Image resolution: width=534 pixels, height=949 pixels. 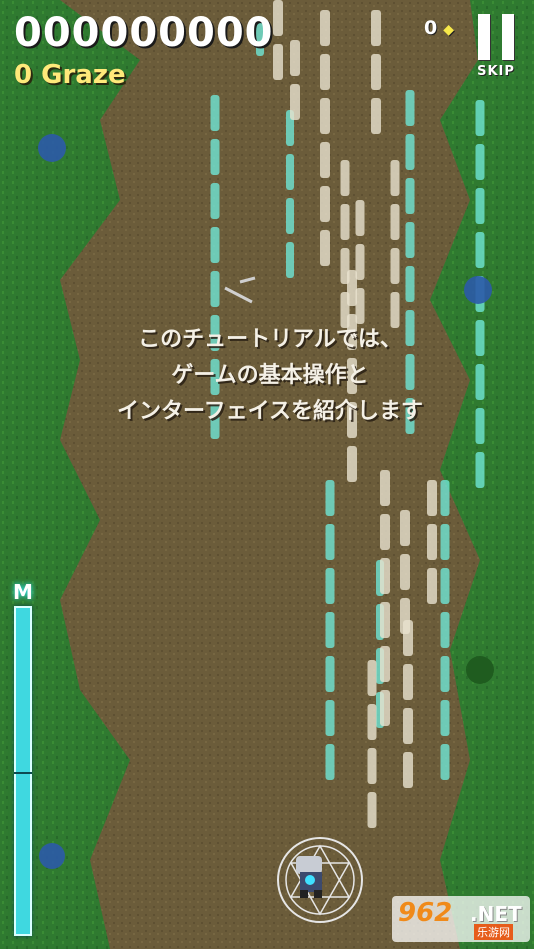 I want to click on meter-fill, so click(x=23, y=771).